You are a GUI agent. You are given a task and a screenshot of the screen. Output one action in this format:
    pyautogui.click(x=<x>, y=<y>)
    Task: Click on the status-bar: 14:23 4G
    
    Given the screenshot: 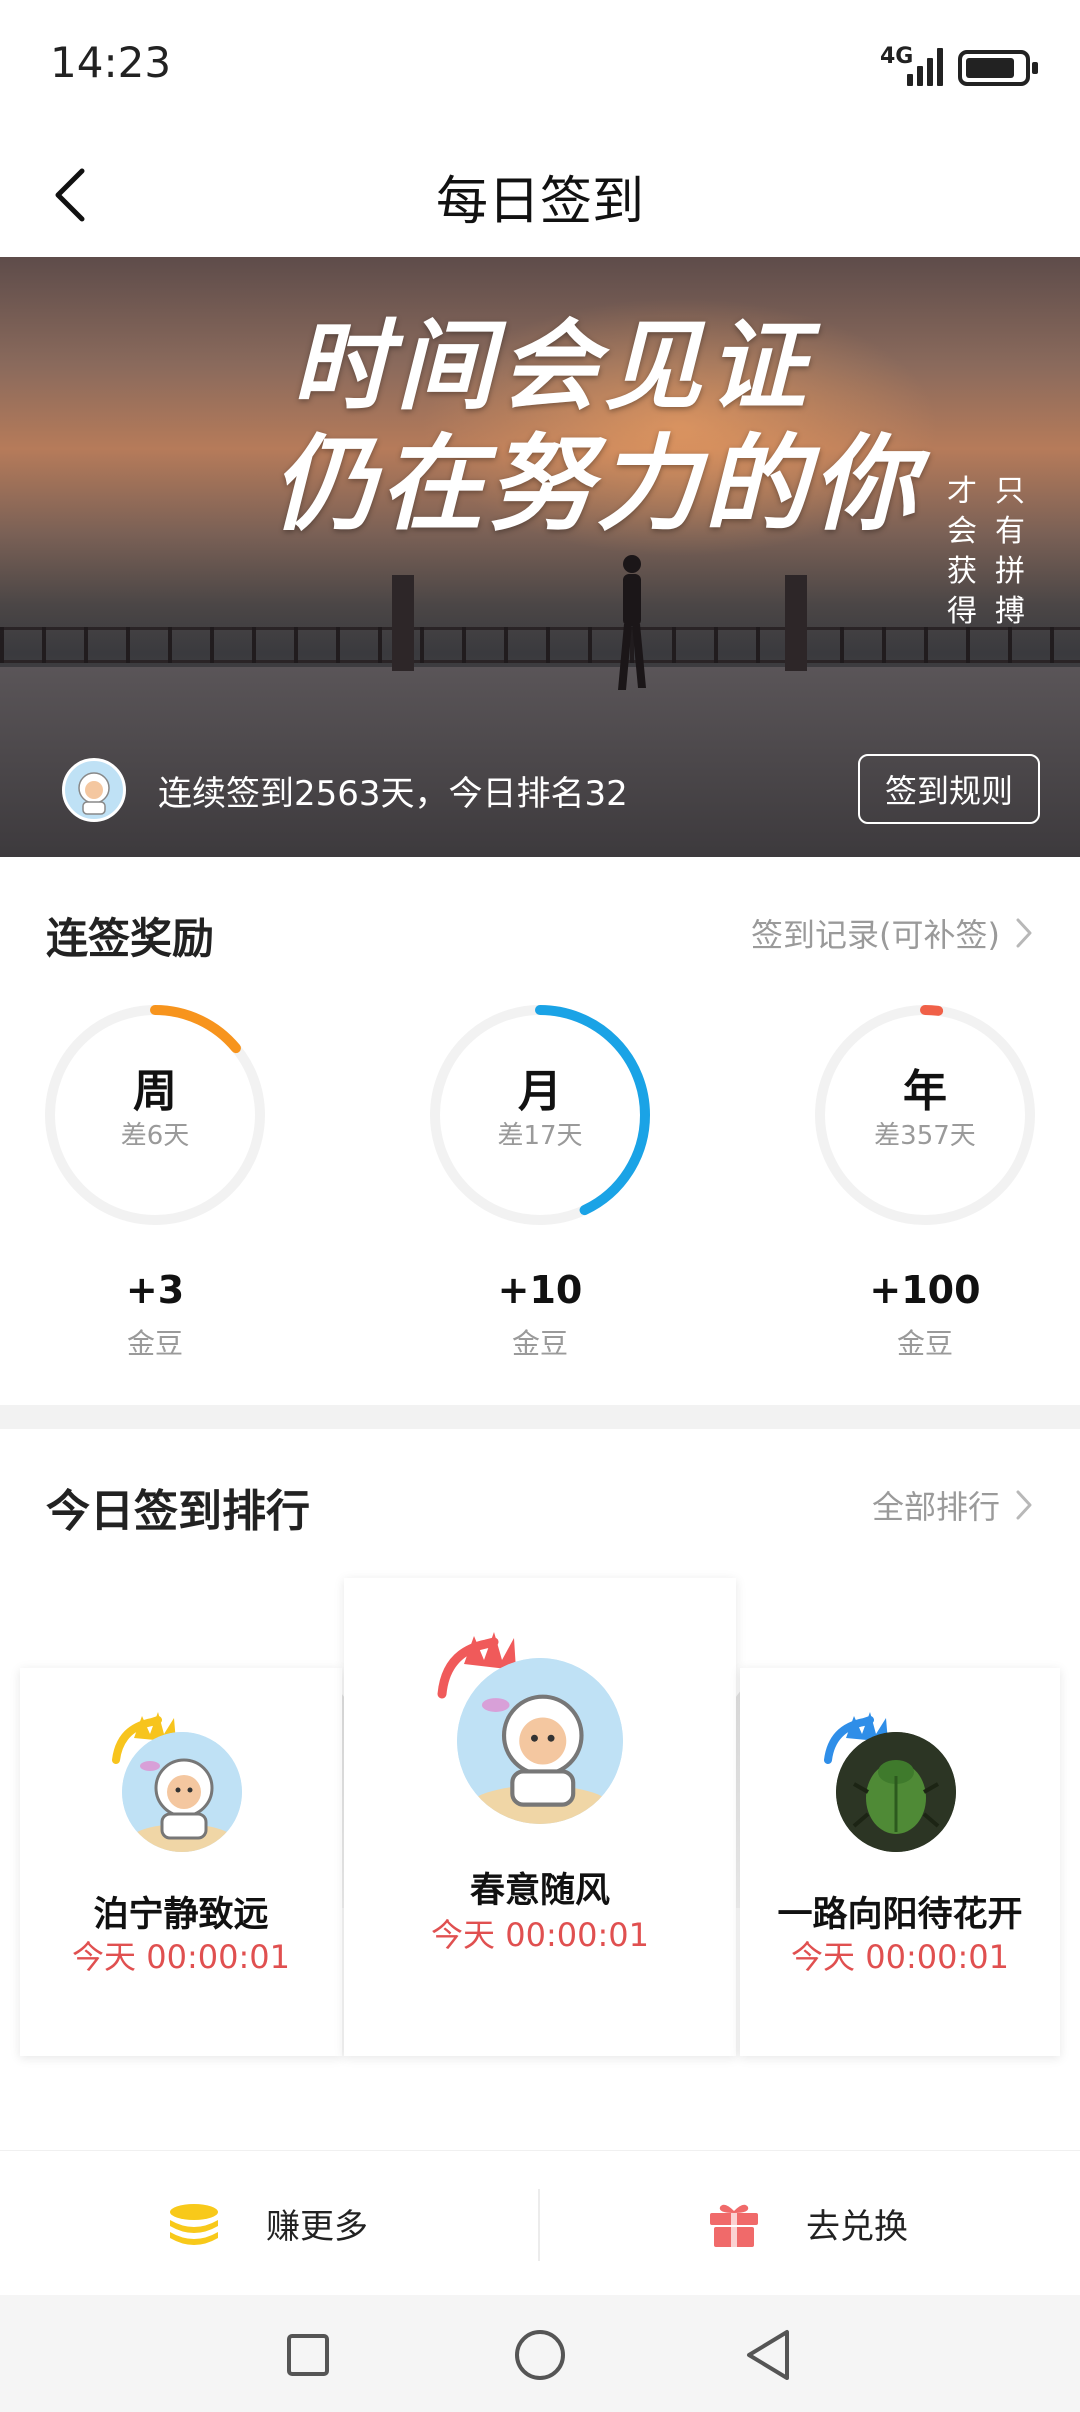 What is the action you would take?
    pyautogui.click(x=540, y=67)
    